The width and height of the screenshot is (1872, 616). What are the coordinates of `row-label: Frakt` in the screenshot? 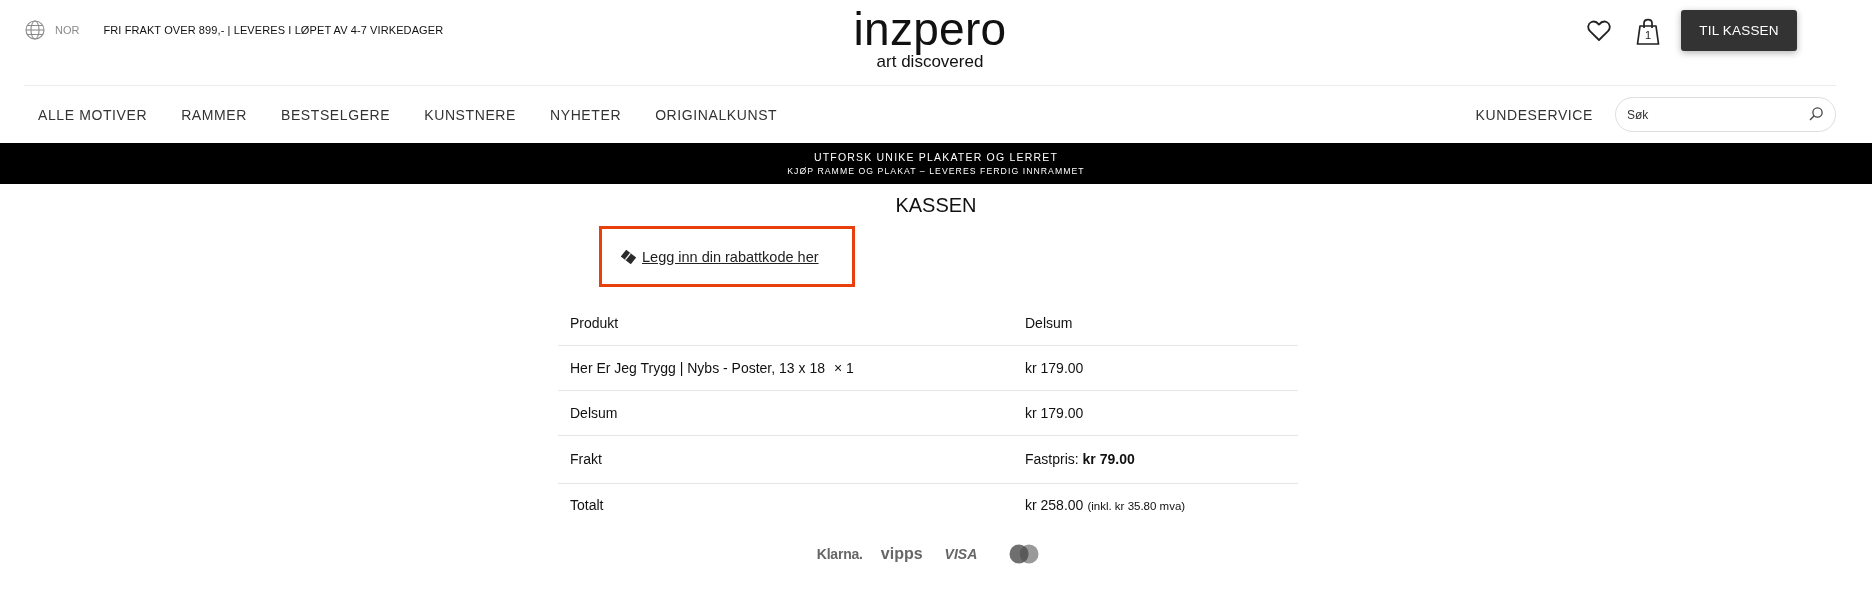 It's located at (586, 459).